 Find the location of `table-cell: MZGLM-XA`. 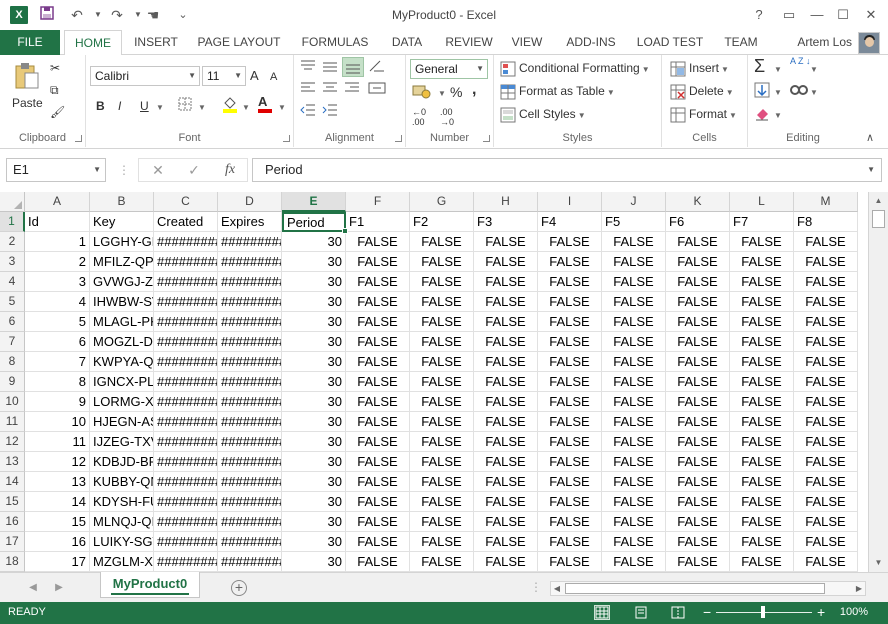

table-cell: MZGLM-XA is located at coordinates (122, 562).